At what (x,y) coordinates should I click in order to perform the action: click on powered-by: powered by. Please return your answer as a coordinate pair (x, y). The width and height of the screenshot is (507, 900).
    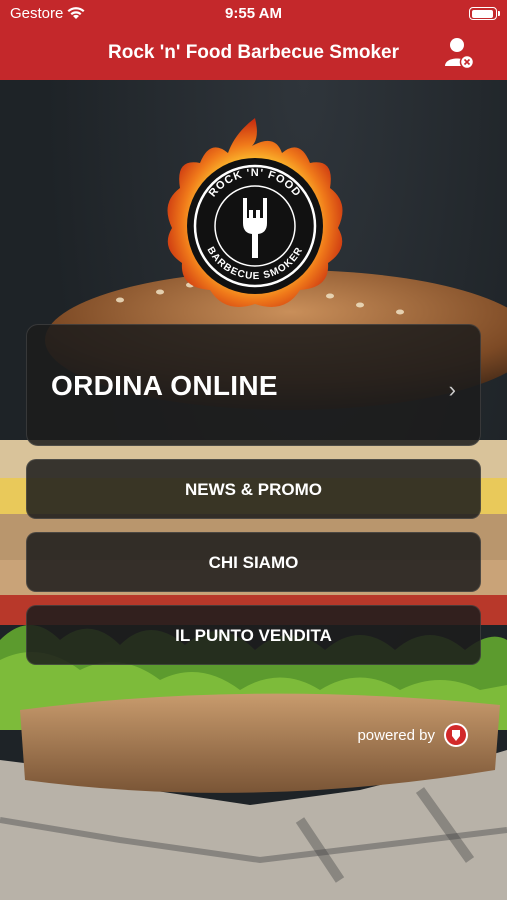
    Looking at the image, I should click on (413, 735).